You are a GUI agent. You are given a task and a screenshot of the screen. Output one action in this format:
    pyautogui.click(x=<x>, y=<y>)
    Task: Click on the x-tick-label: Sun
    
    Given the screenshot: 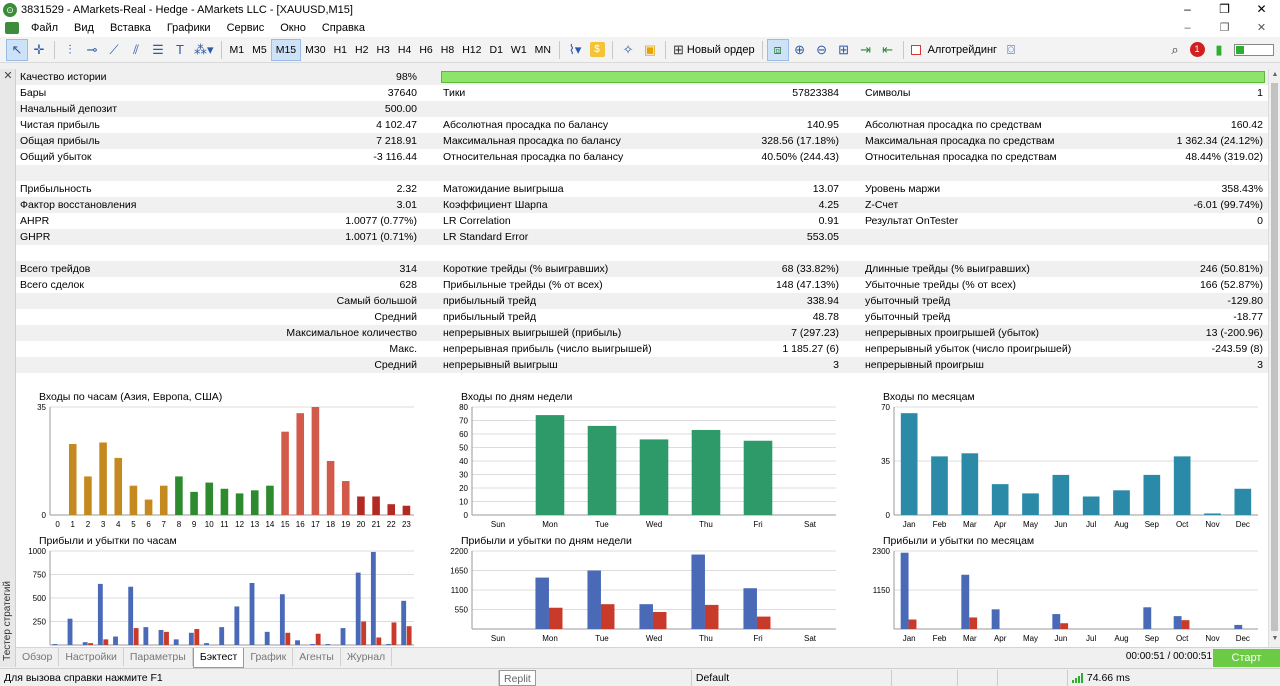 What is the action you would take?
    pyautogui.click(x=498, y=524)
    